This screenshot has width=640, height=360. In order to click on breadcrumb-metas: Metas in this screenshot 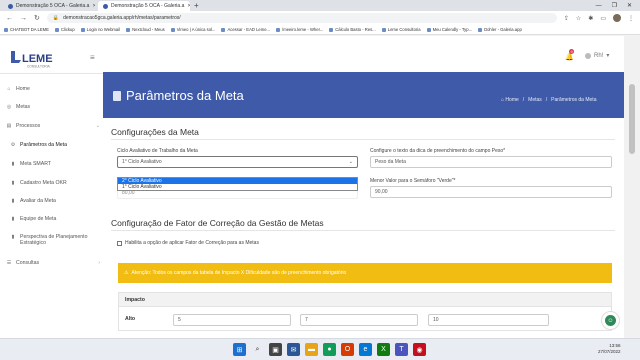, I will do `click(535, 100)`.